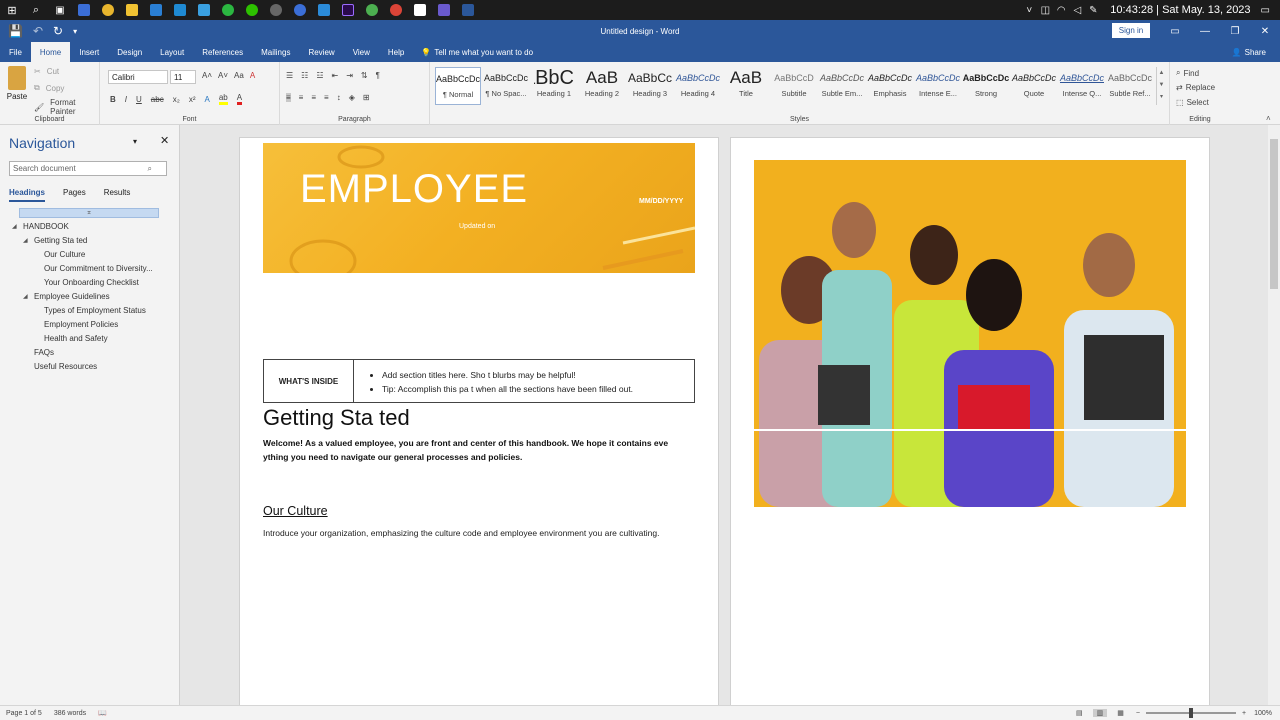  What do you see at coordinates (1180, 10) in the screenshot?
I see `clock: 10:43:28 | Sat May. 13, 2023` at bounding box center [1180, 10].